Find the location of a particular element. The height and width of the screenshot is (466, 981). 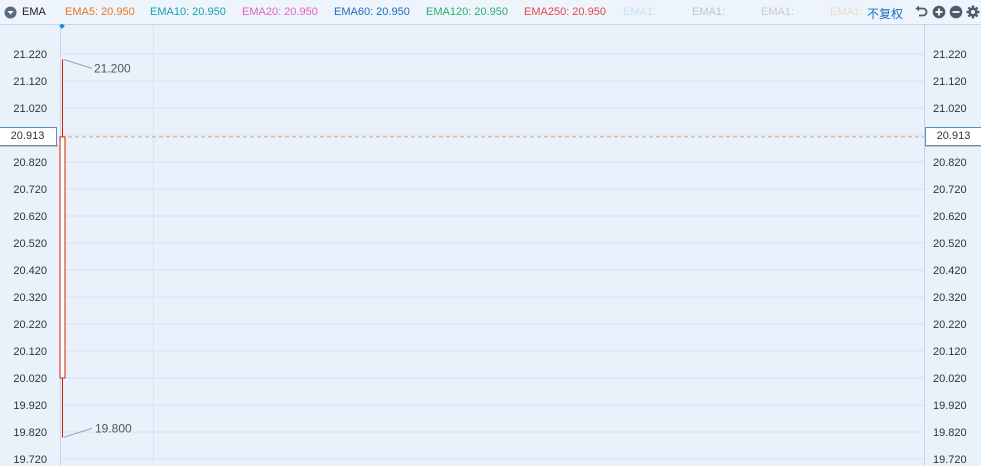

y-tick-label-left: 19.820 is located at coordinates (30, 433).